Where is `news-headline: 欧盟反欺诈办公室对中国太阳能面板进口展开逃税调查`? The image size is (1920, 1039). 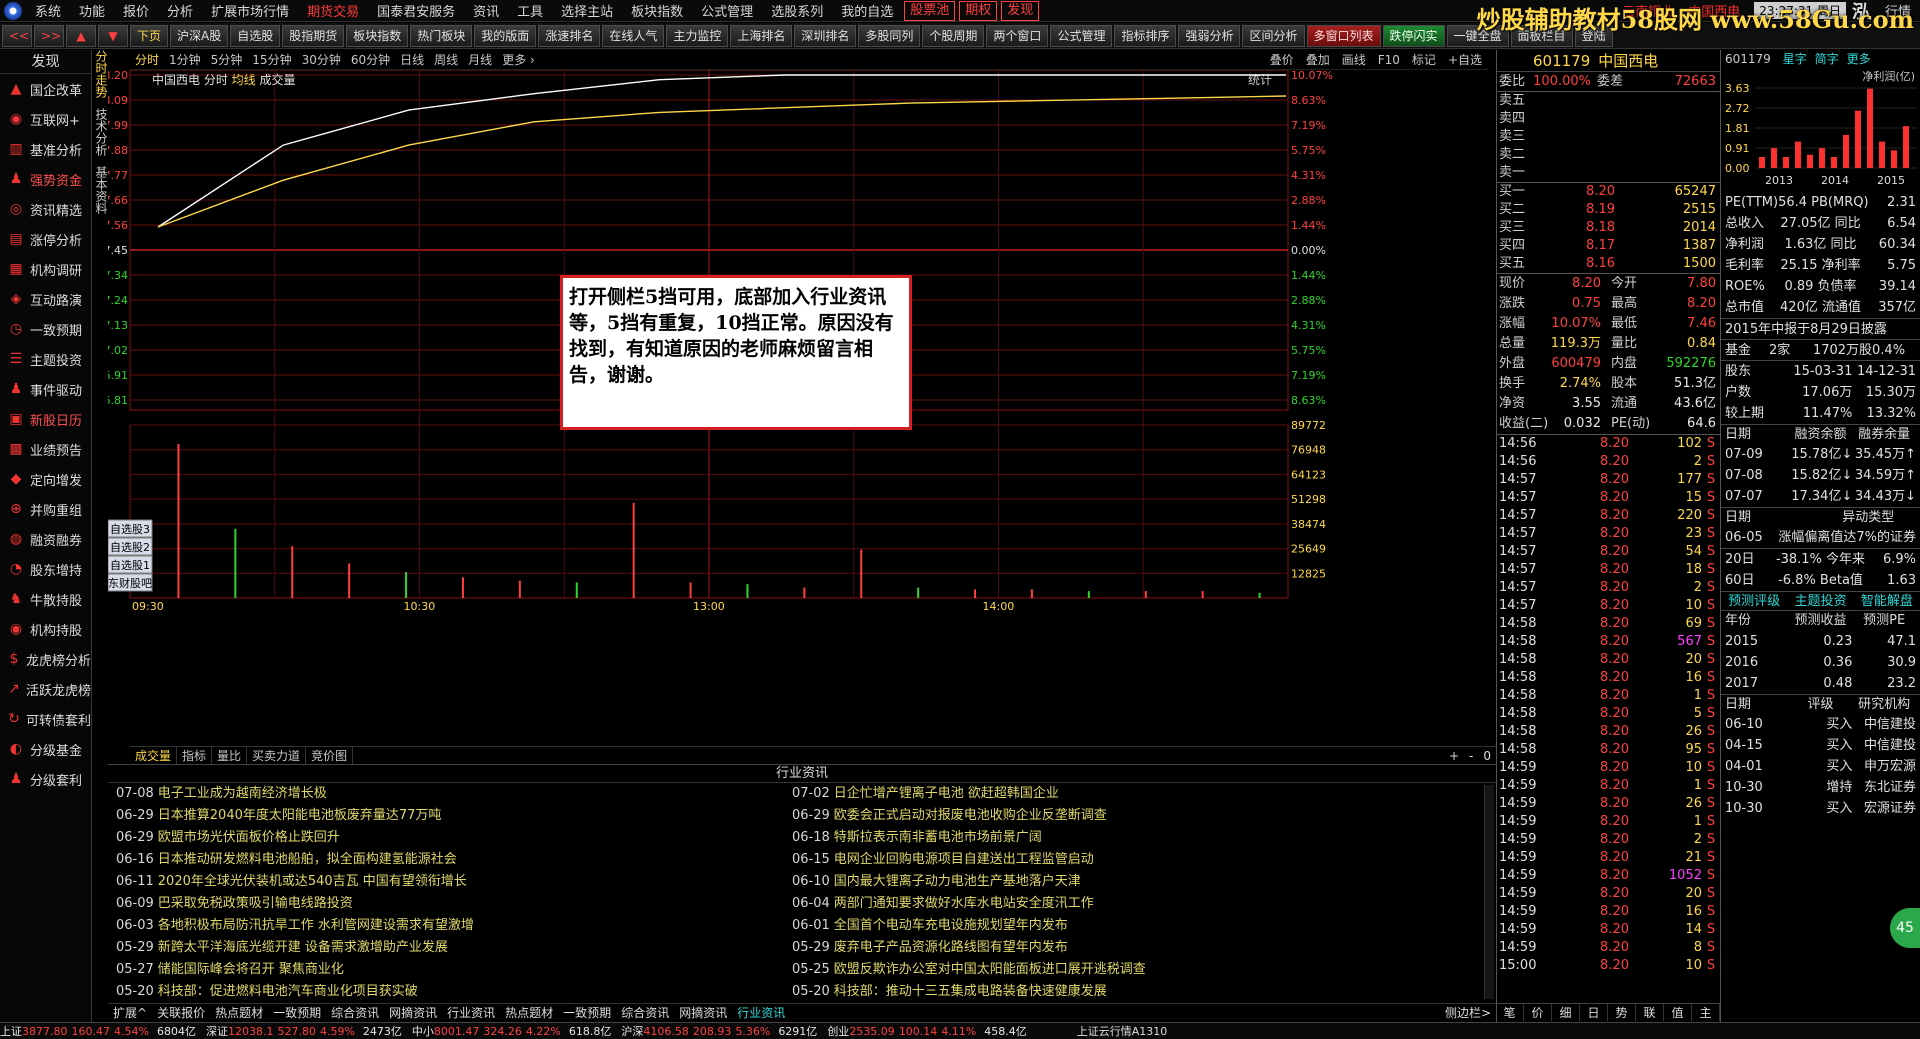
news-headline: 欧盟反欺诈办公室对中国太阳能面板进口展开逃税调查 is located at coordinates (990, 969).